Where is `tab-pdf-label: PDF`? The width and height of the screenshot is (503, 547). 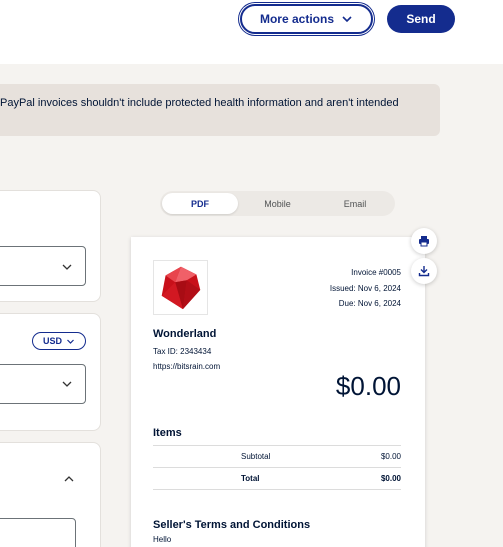
tab-pdf-label: PDF is located at coordinates (200, 203).